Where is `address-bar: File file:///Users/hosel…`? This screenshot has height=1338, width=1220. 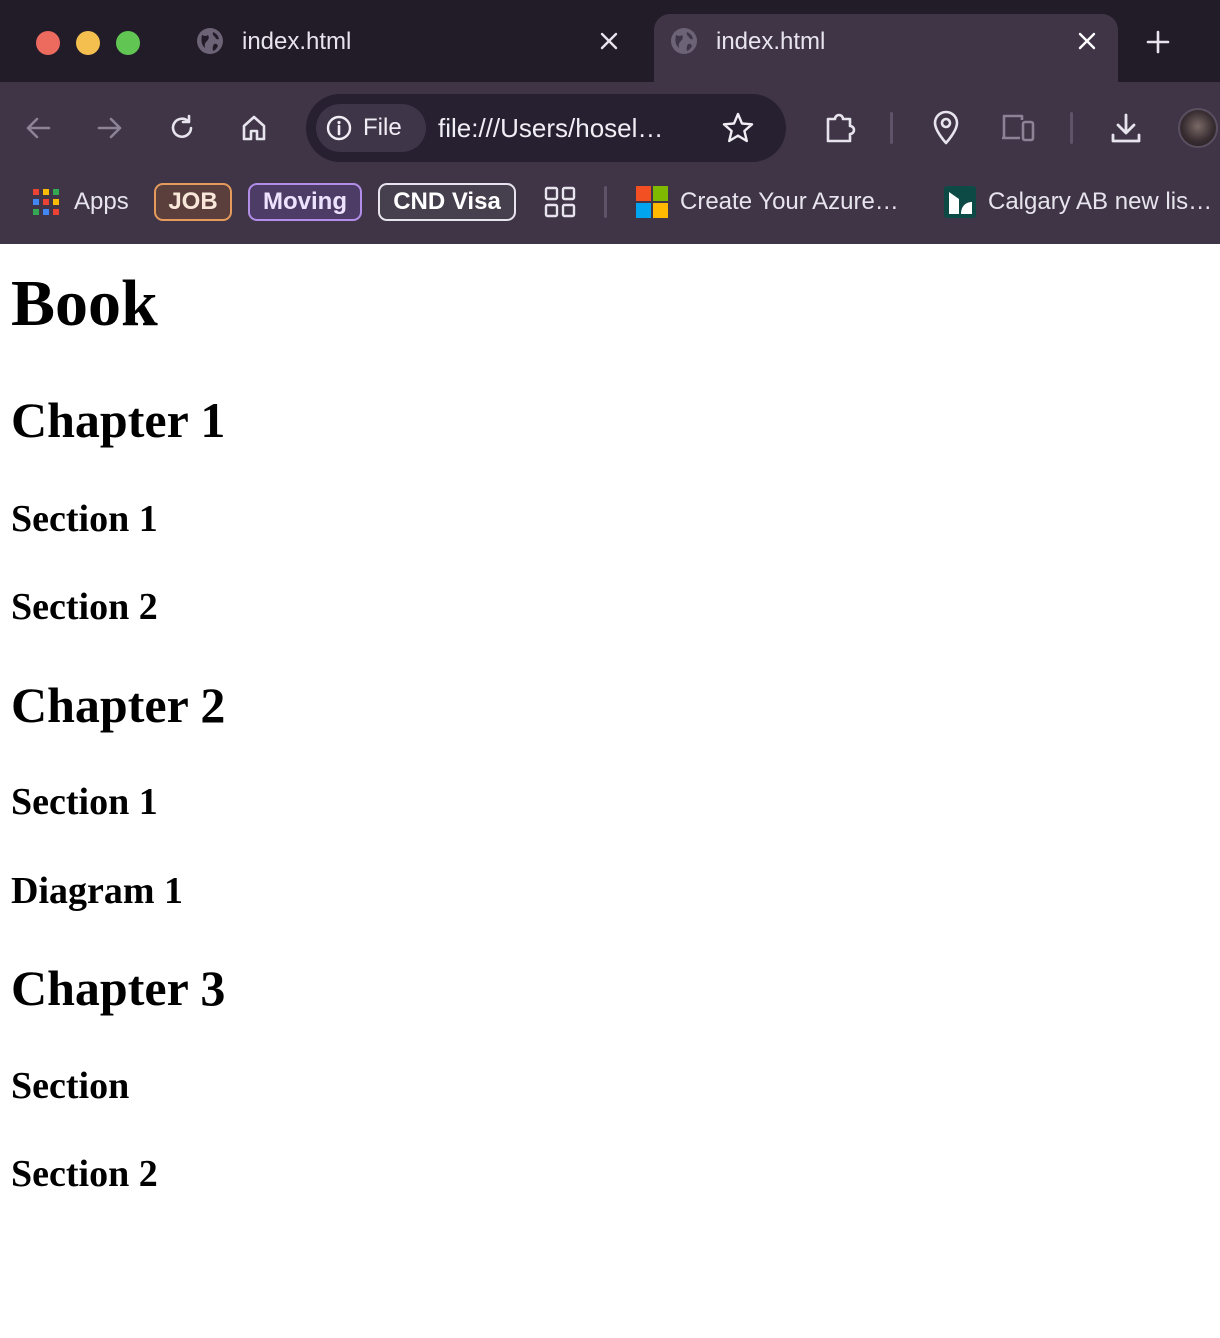 address-bar: File file:///Users/hosel… is located at coordinates (546, 128).